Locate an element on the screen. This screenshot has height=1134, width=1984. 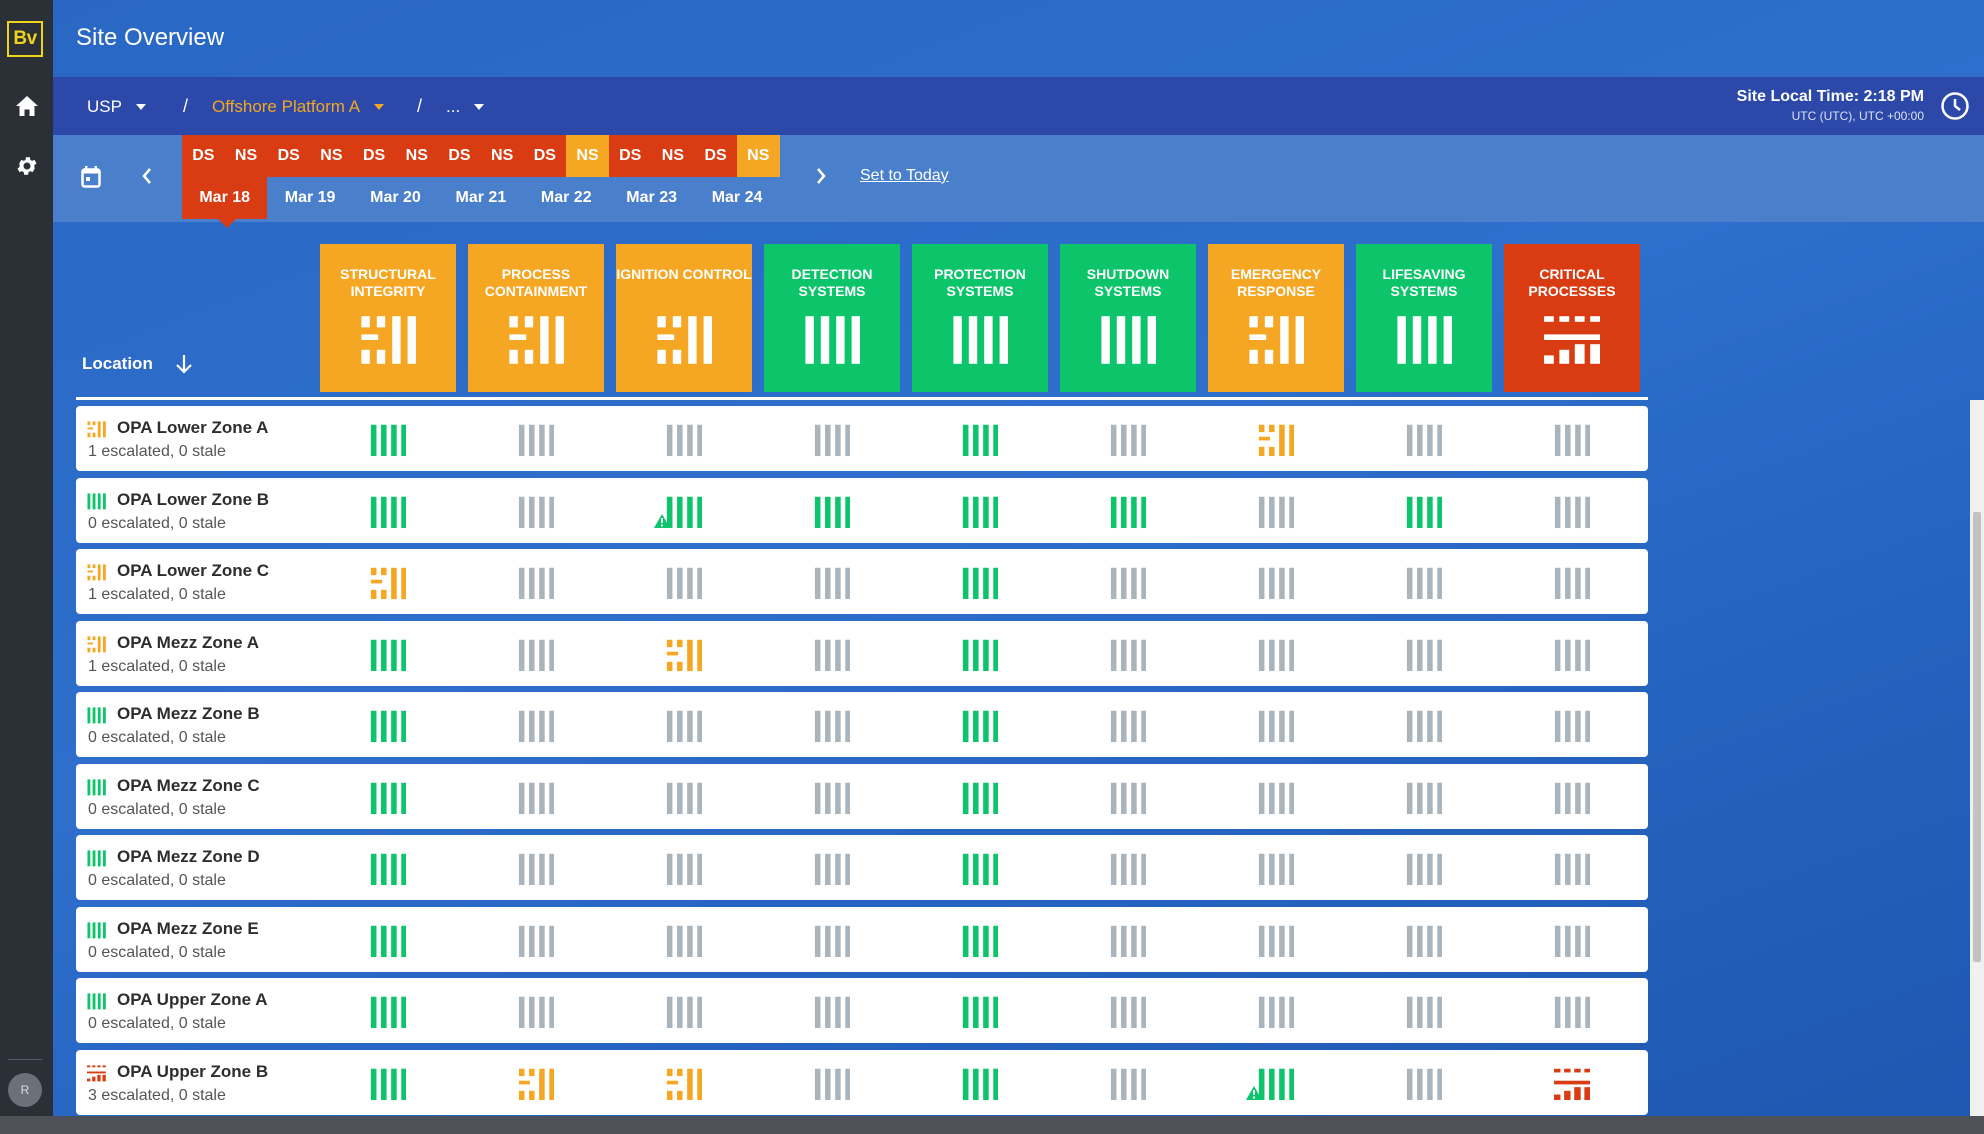
clock-icon is located at coordinates (1955, 106).